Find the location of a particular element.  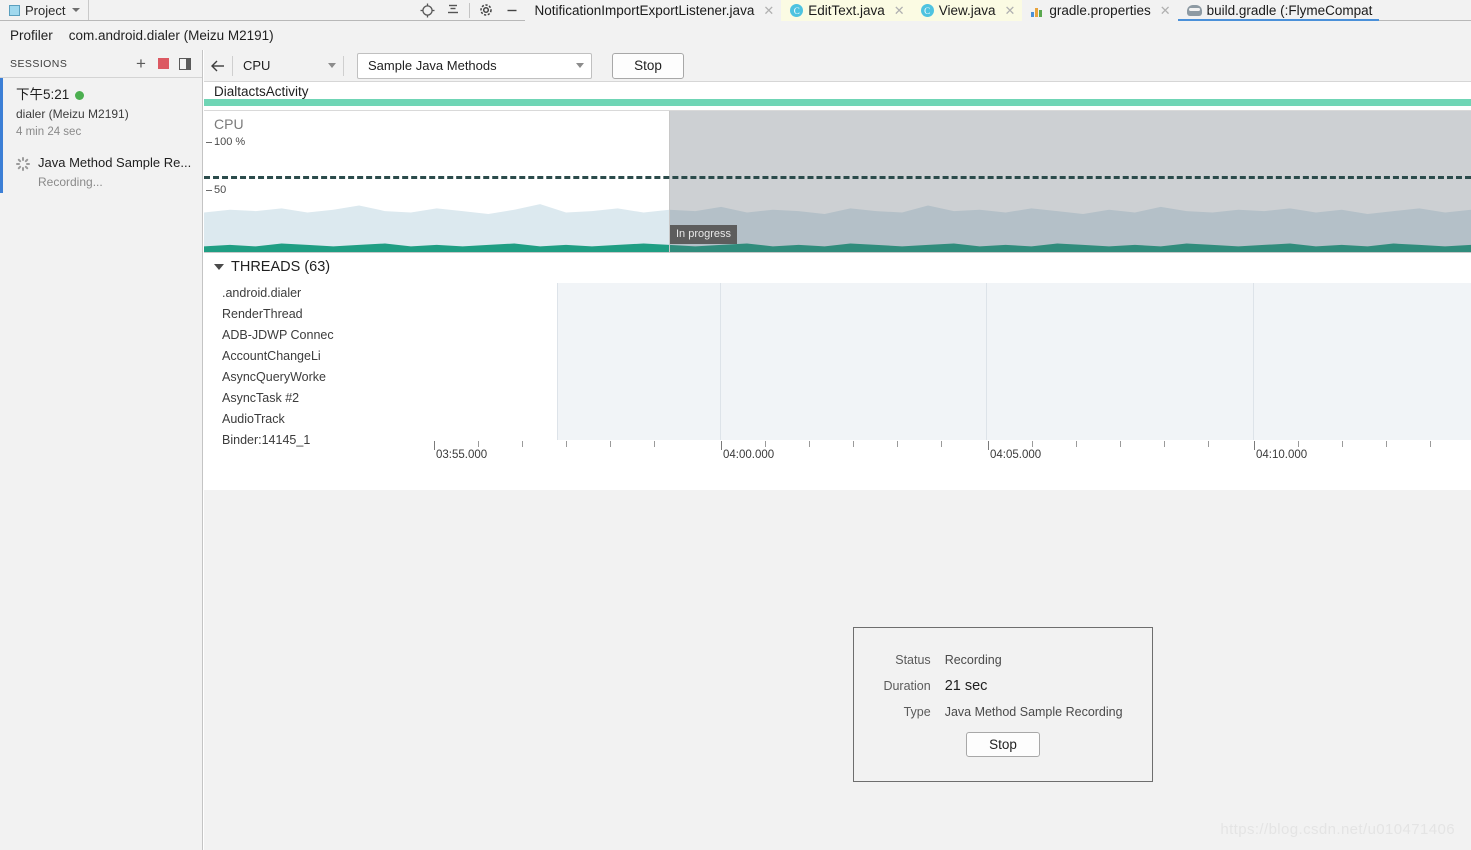

cpu-chart-label: CPU is located at coordinates (229, 124).